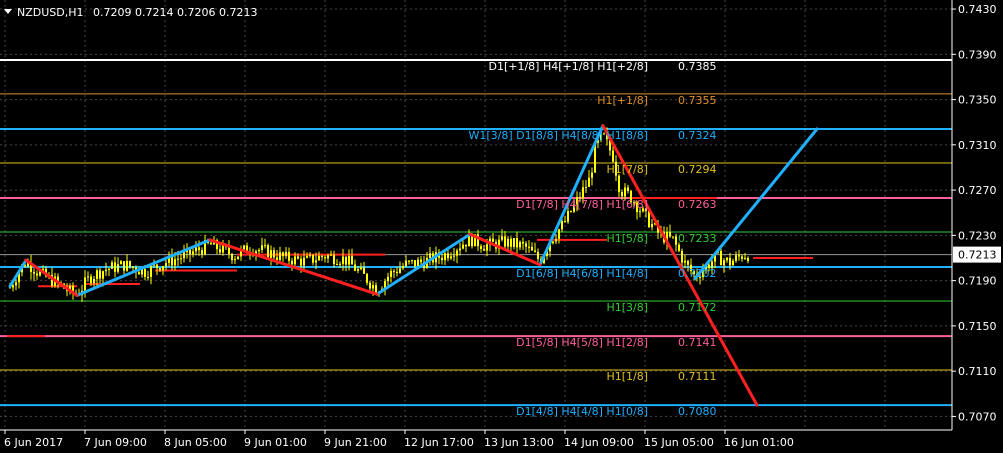  What do you see at coordinates (622, 100) in the screenshot?
I see `murray-level-label: H1[+1/8]` at bounding box center [622, 100].